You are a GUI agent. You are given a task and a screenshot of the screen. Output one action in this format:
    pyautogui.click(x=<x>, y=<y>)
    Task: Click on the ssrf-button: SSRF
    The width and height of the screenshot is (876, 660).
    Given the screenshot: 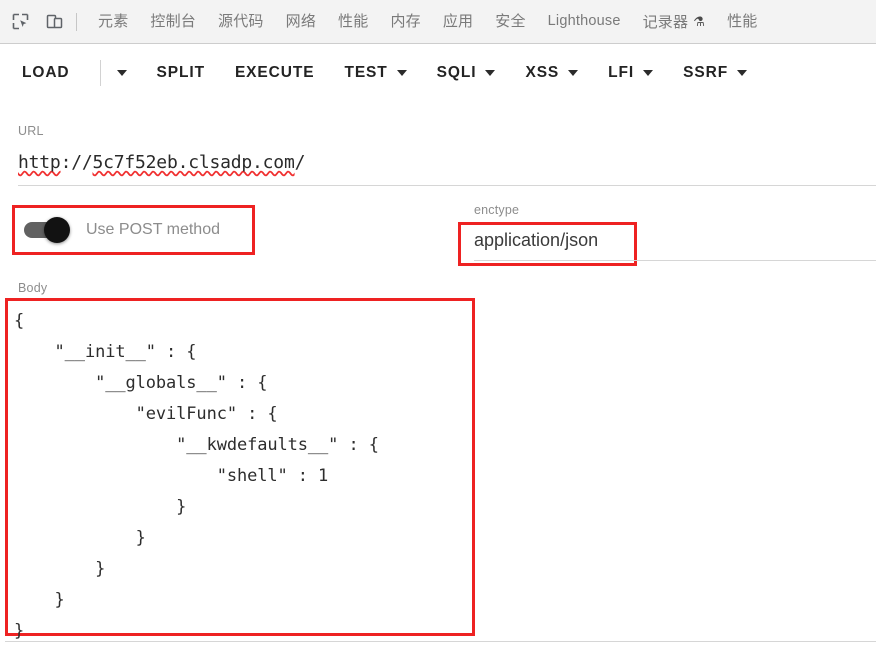 What is the action you would take?
    pyautogui.click(x=715, y=73)
    